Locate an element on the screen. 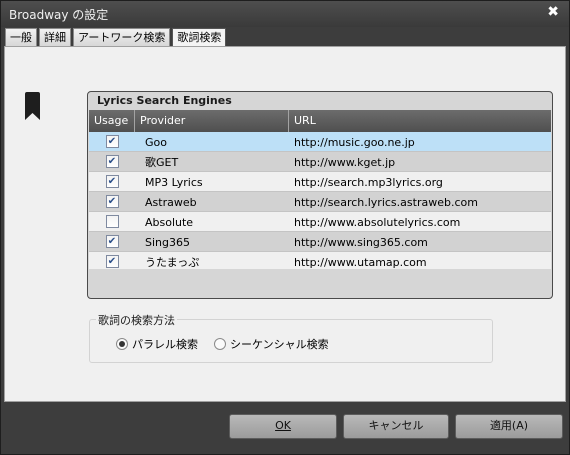 This screenshot has width=570, height=455. table-row: ✔ MP3 Lyrics http://search.mp3lyrics.org is located at coordinates (320, 182).